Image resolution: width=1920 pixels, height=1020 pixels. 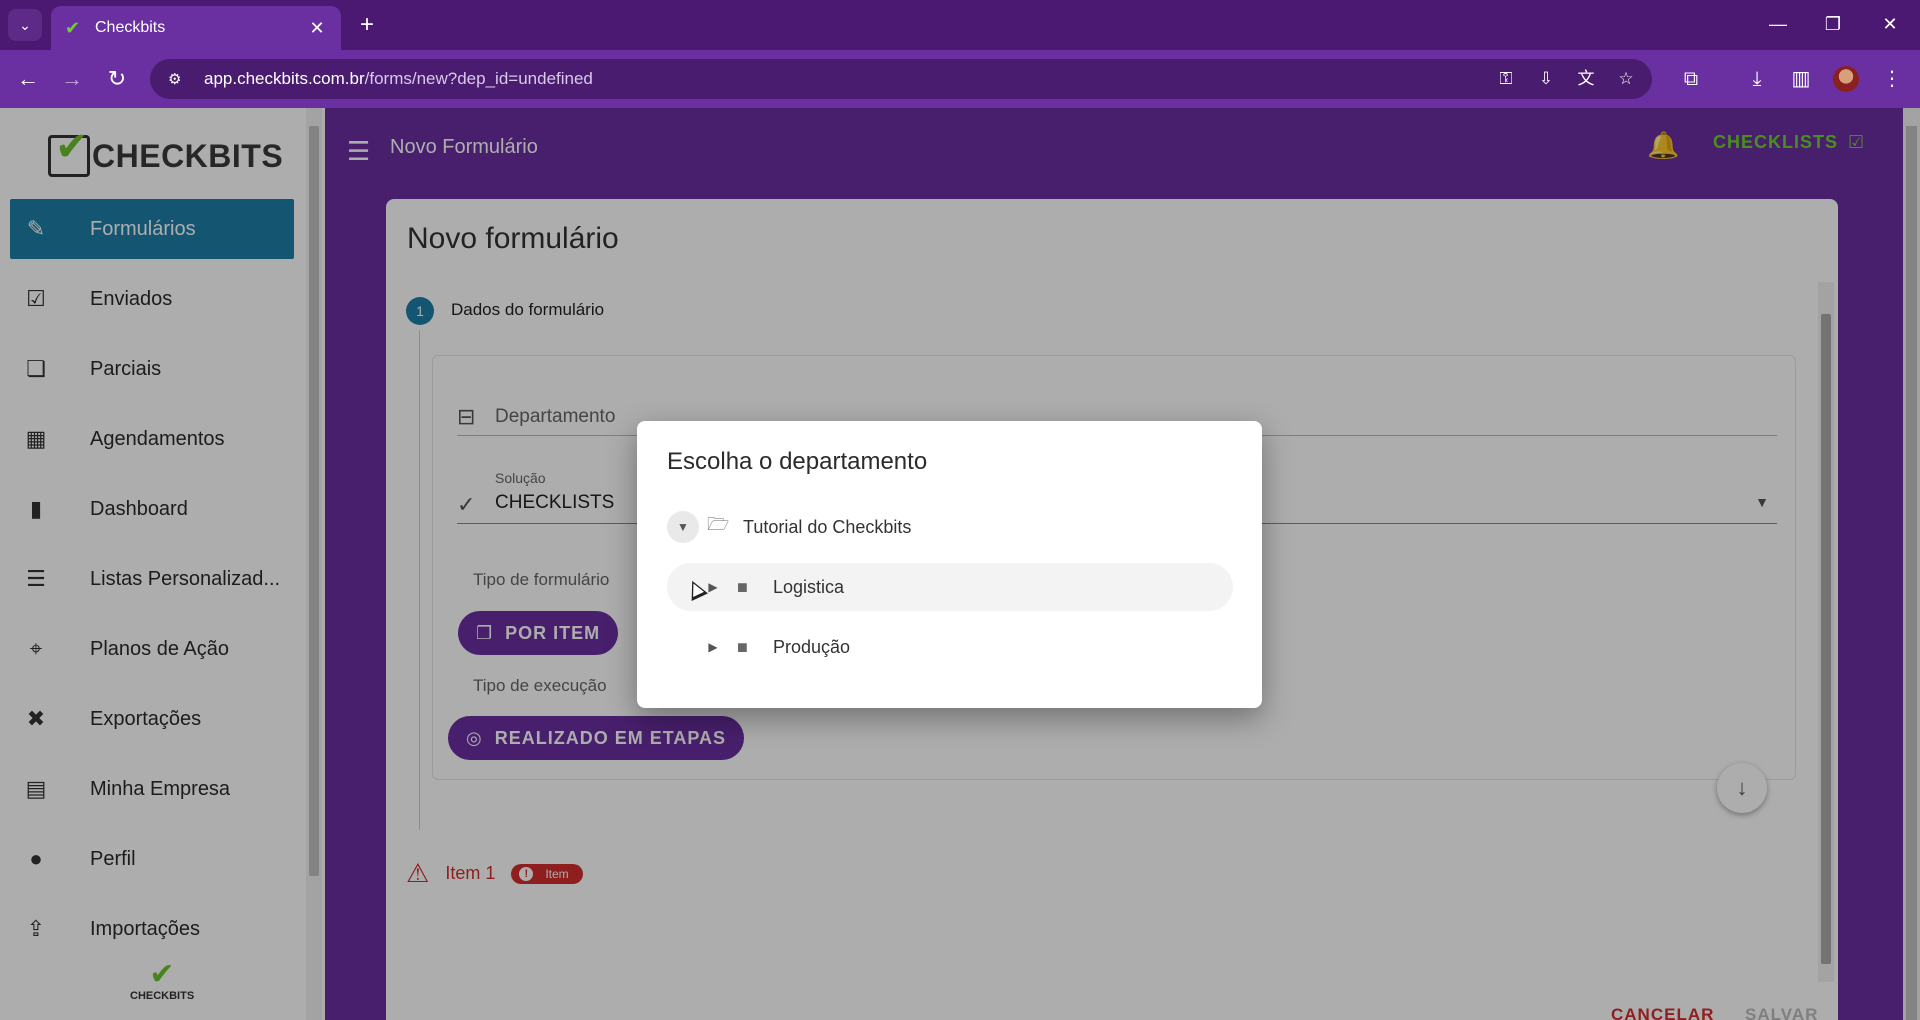 I want to click on site-settings-icon: ⚙, so click(x=179, y=79).